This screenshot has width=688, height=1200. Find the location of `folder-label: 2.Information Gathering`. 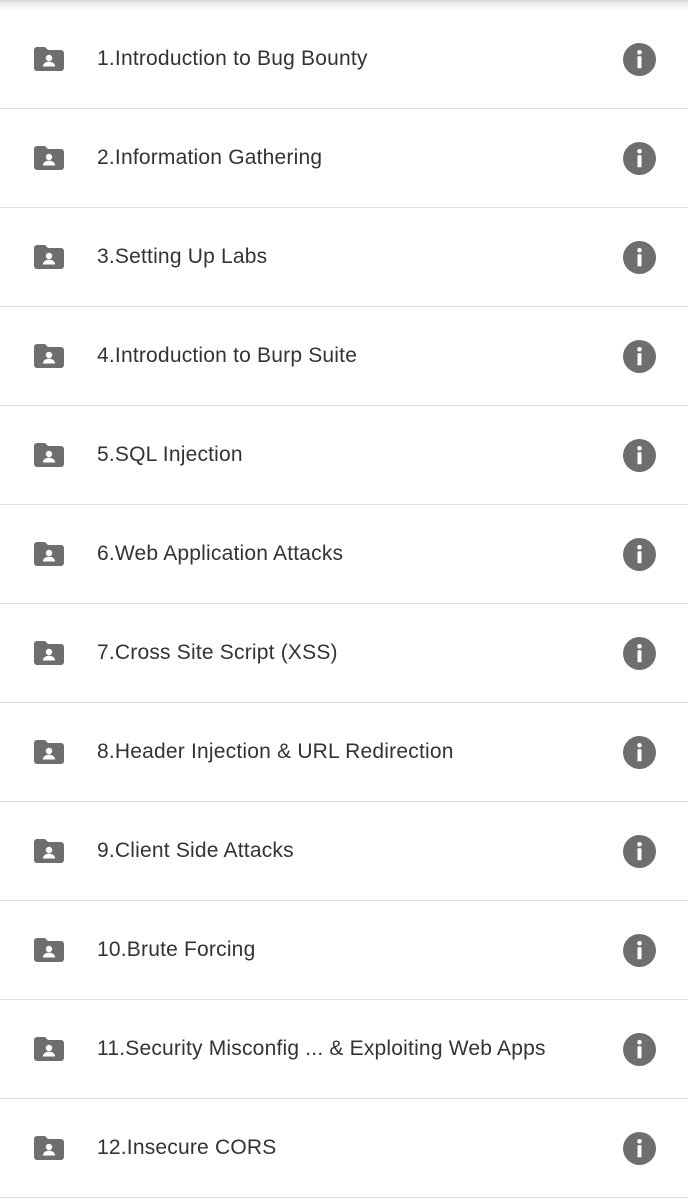

folder-label: 2.Information Gathering is located at coordinates (210, 157).